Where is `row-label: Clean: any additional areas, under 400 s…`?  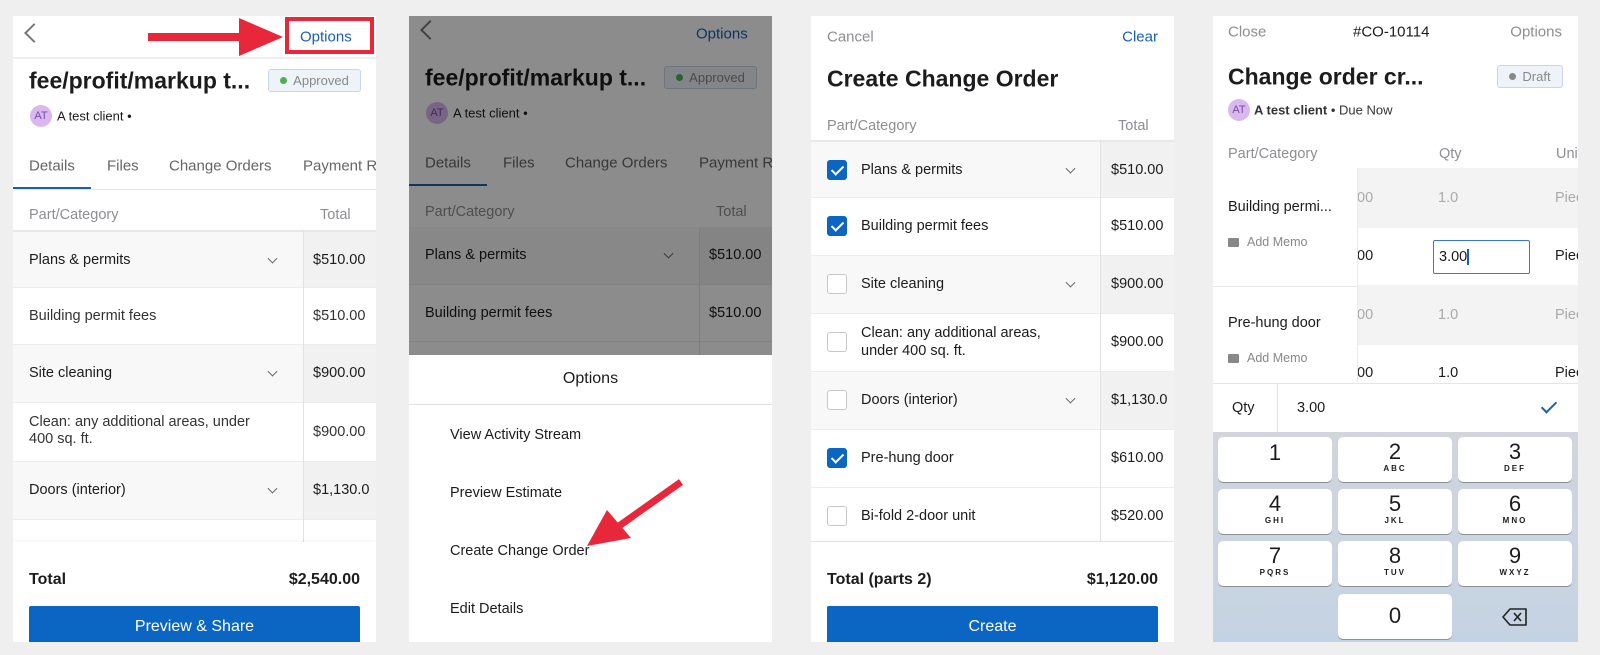 row-label: Clean: any additional areas, under 400 s… is located at coordinates (951, 342).